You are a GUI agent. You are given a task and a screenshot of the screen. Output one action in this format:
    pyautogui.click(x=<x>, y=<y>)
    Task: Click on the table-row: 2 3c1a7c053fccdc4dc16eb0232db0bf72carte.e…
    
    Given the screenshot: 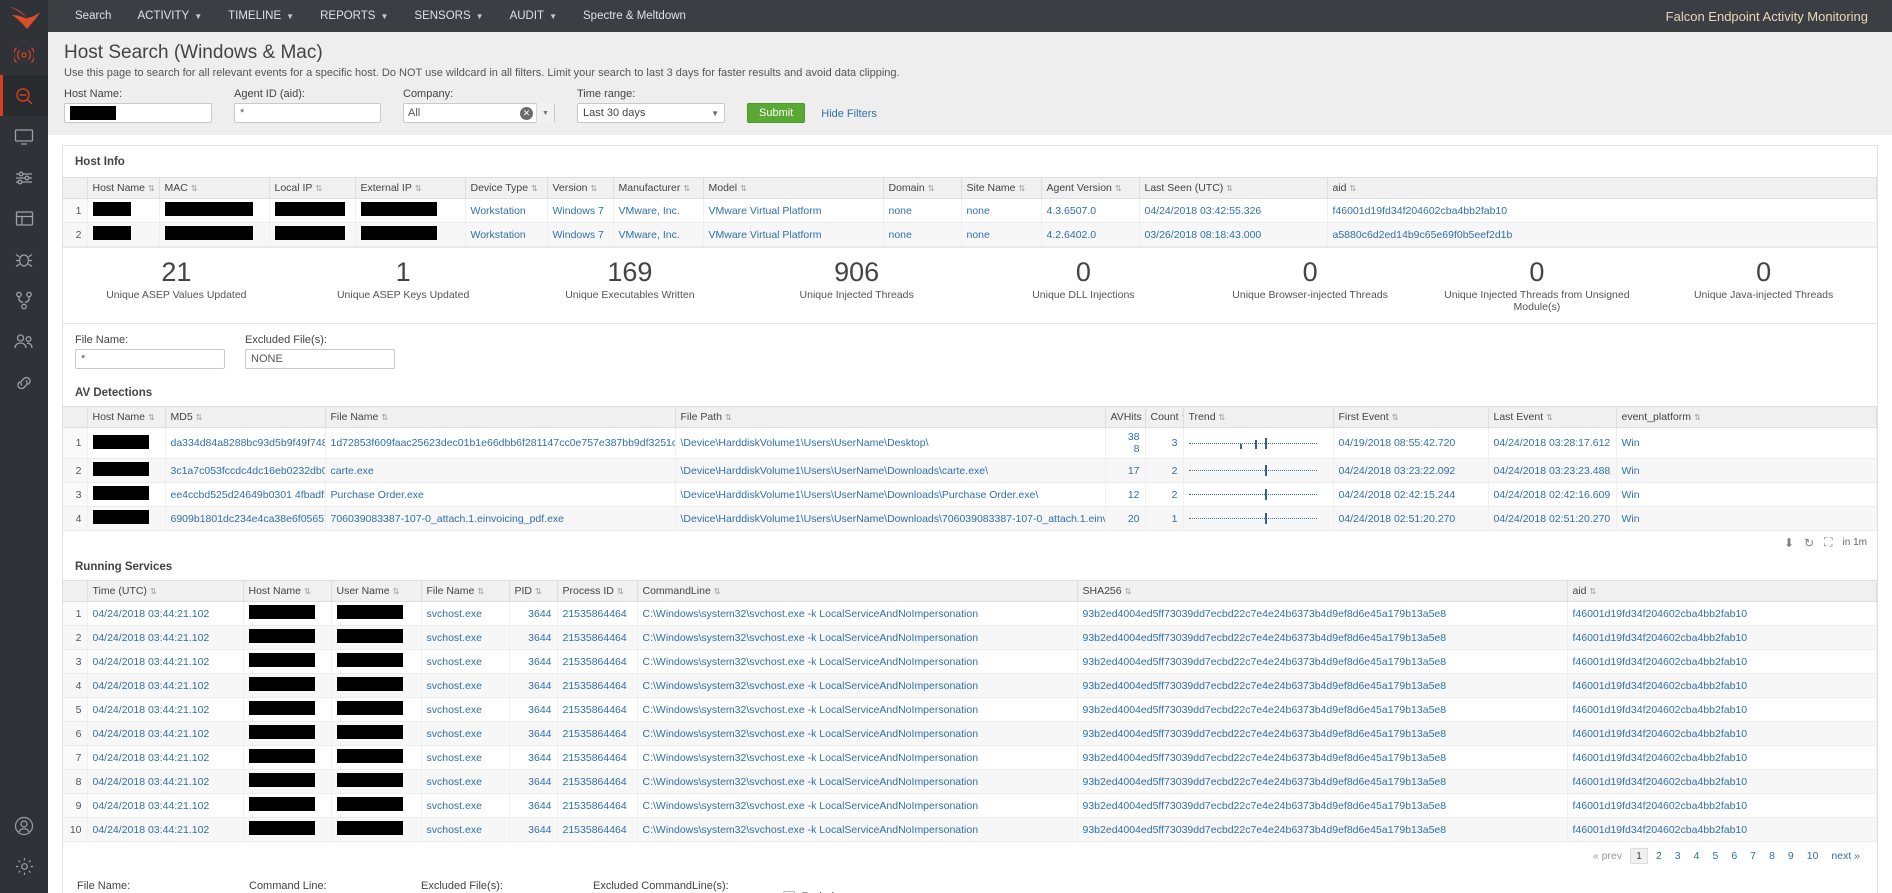 What is the action you would take?
    pyautogui.click(x=970, y=470)
    